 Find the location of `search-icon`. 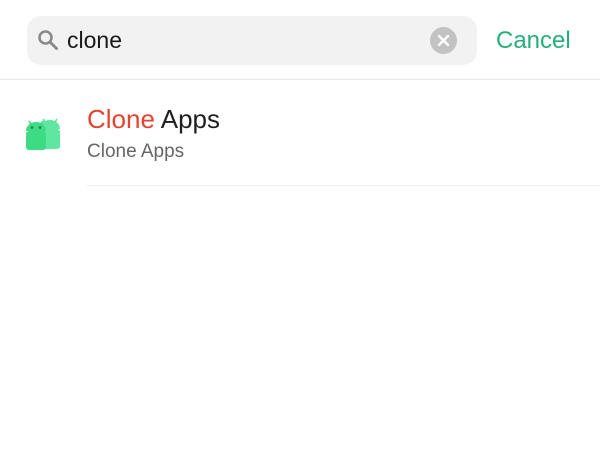

search-icon is located at coordinates (48, 40).